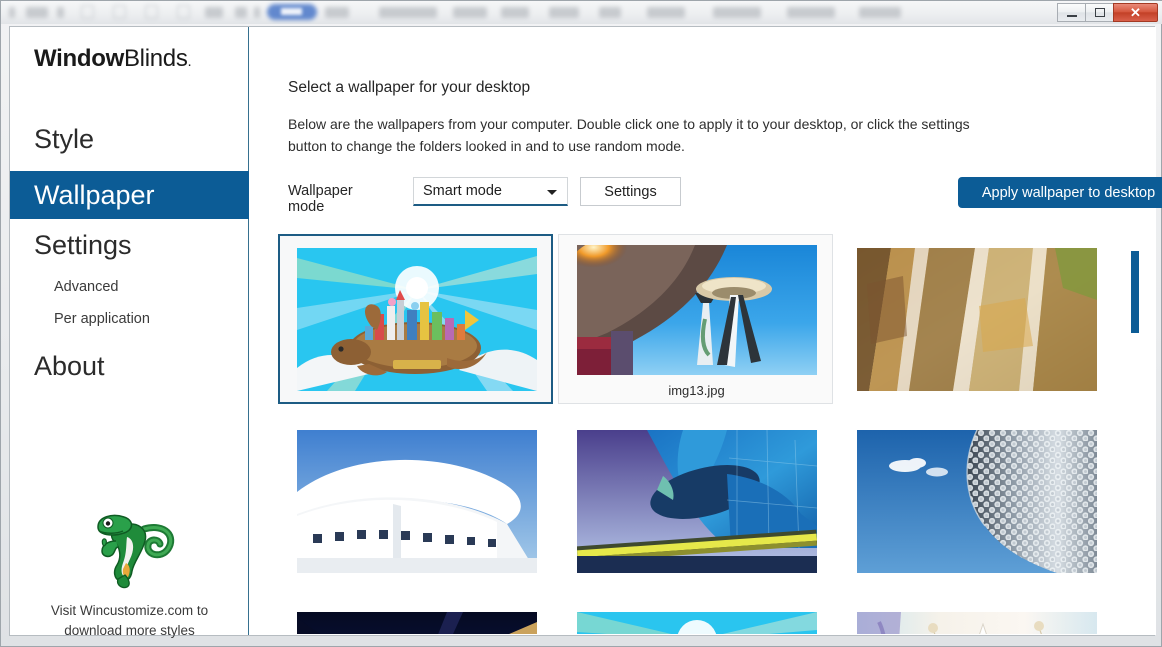  Describe the element at coordinates (320, 199) in the screenshot. I see `wallpaper-mode-label: Wallpaper mode` at that location.